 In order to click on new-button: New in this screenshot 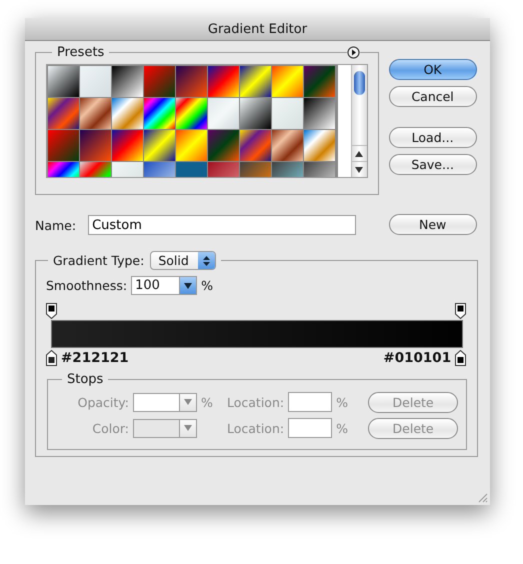, I will do `click(432, 224)`.